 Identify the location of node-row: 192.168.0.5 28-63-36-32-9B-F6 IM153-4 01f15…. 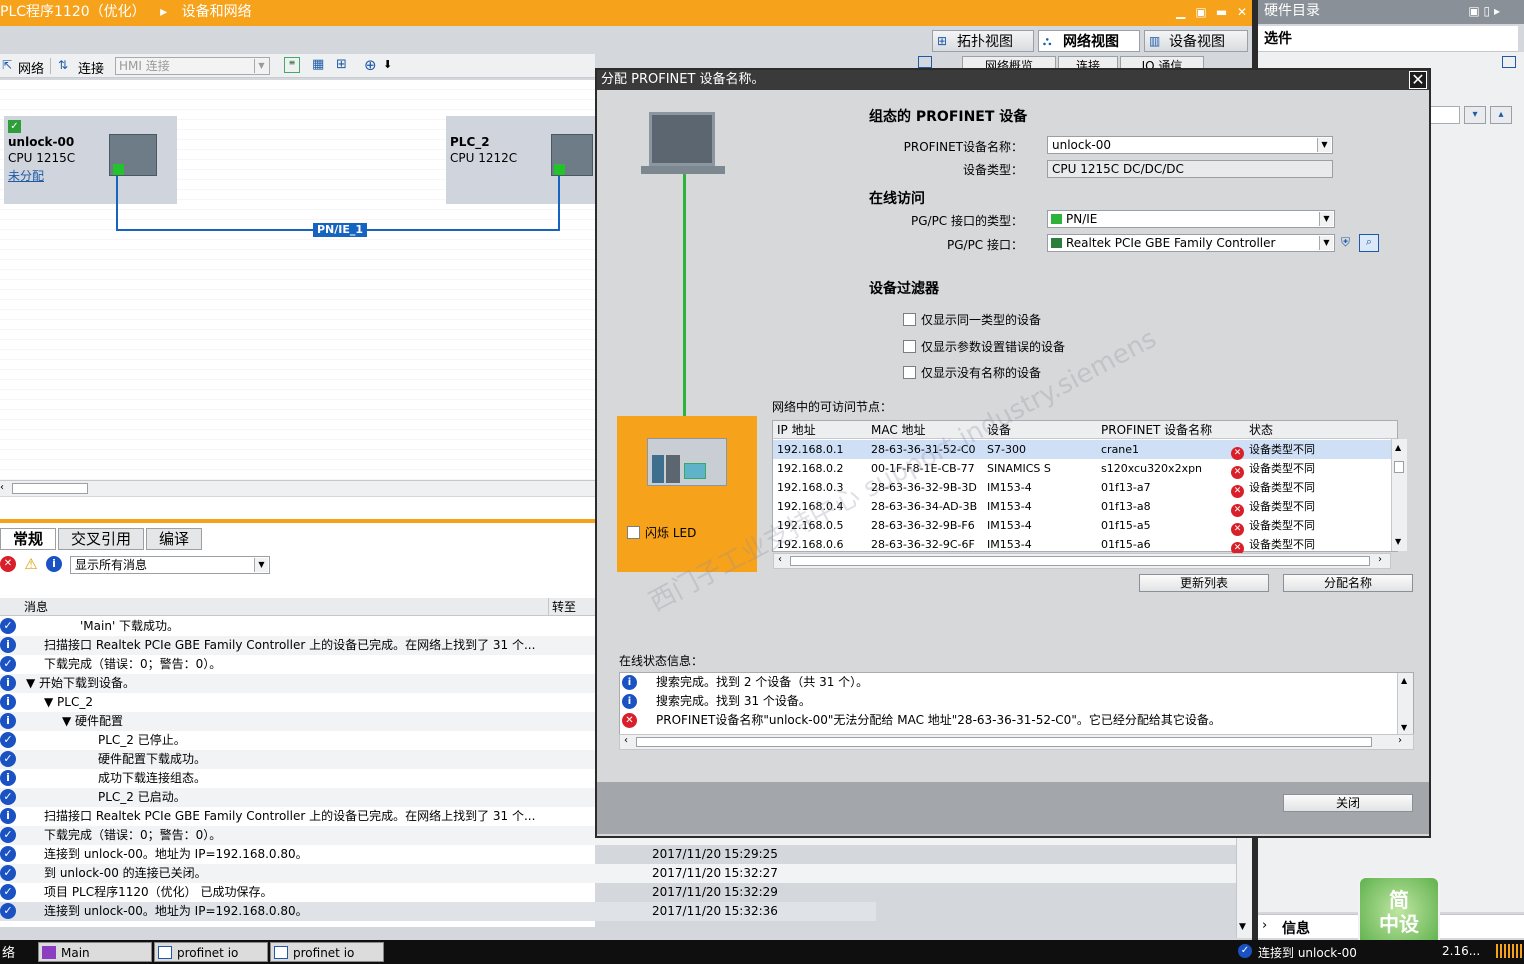
(1082, 526).